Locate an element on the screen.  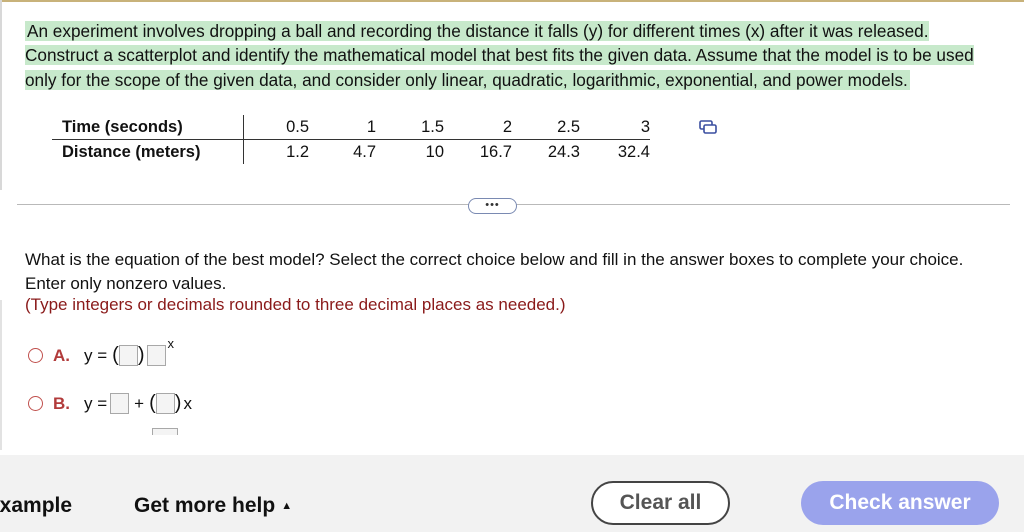
choice-a-base-input is located at coordinates (156, 355).